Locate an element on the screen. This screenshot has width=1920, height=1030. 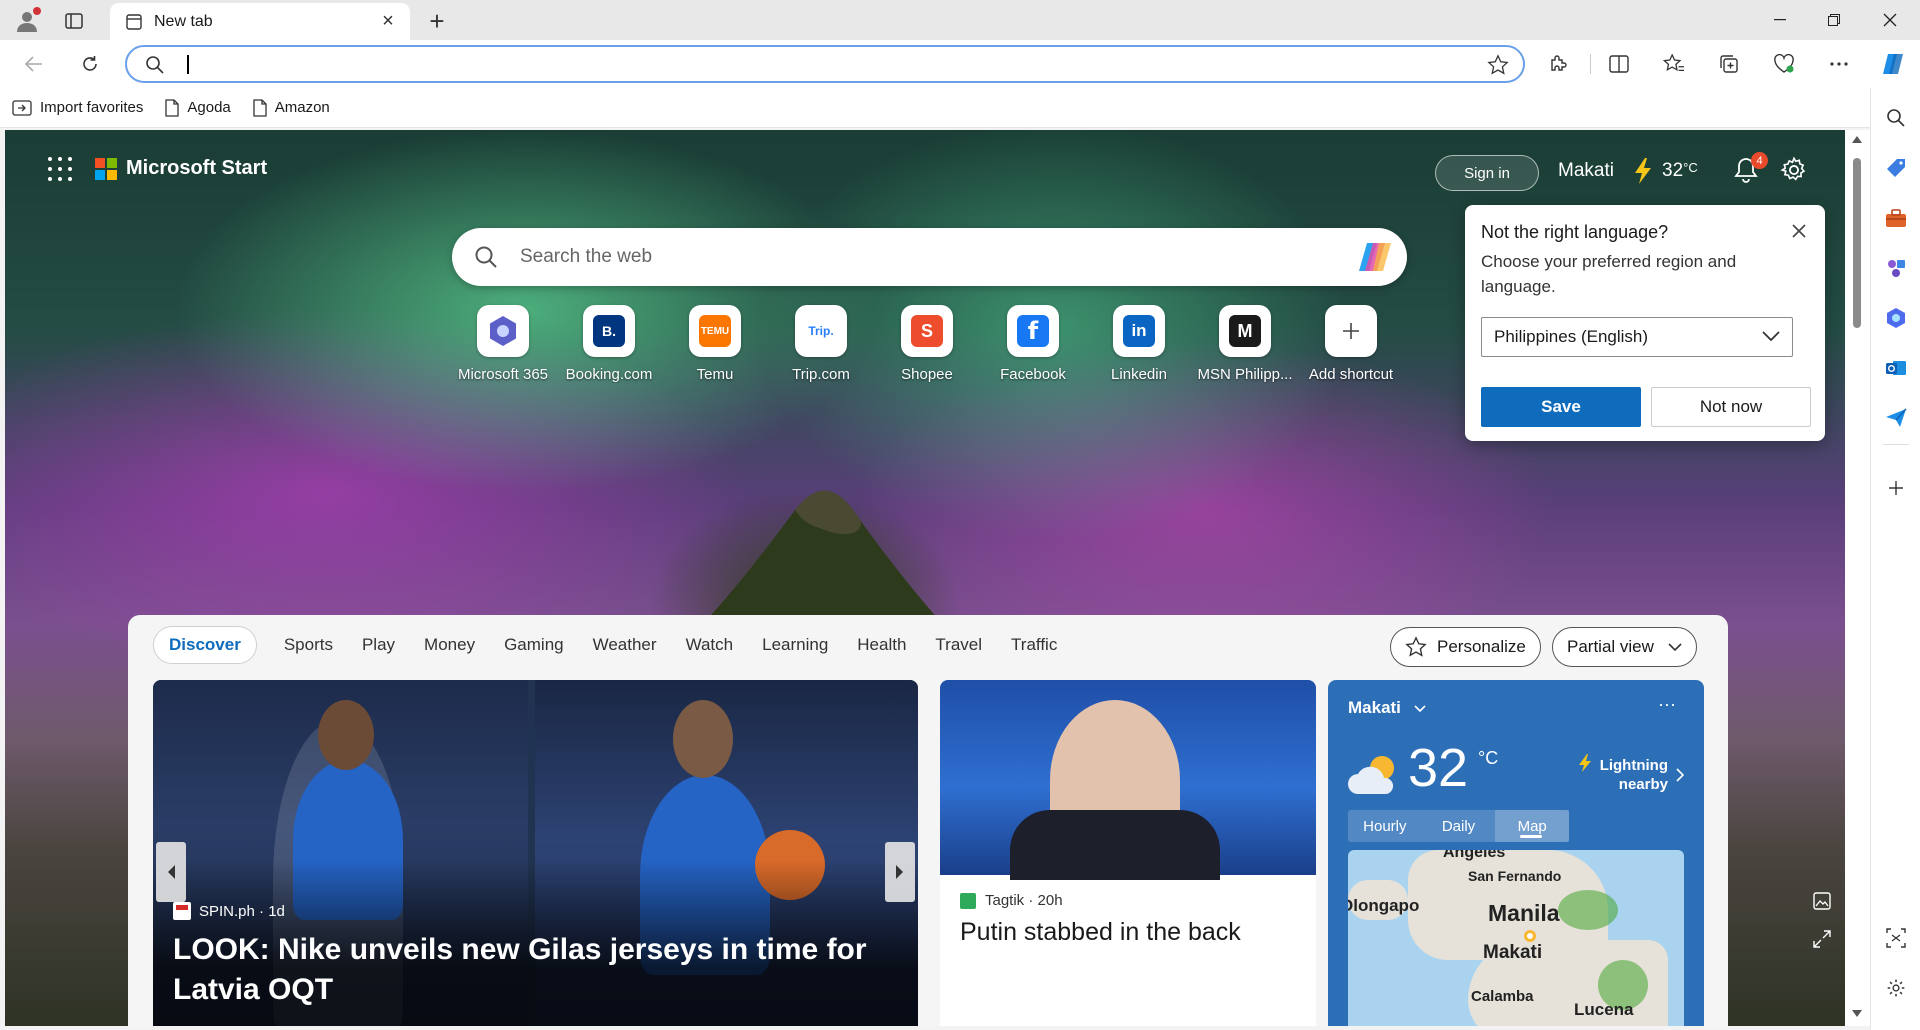
shortcut-facebook: f Facebook is located at coordinates (1033, 344).